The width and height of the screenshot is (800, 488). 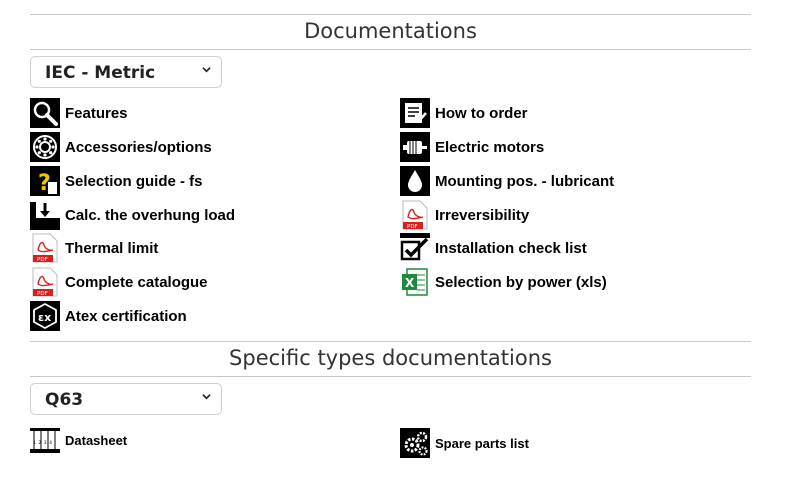 I want to click on link-thermal-limit-label: Thermal limit, so click(x=112, y=248).